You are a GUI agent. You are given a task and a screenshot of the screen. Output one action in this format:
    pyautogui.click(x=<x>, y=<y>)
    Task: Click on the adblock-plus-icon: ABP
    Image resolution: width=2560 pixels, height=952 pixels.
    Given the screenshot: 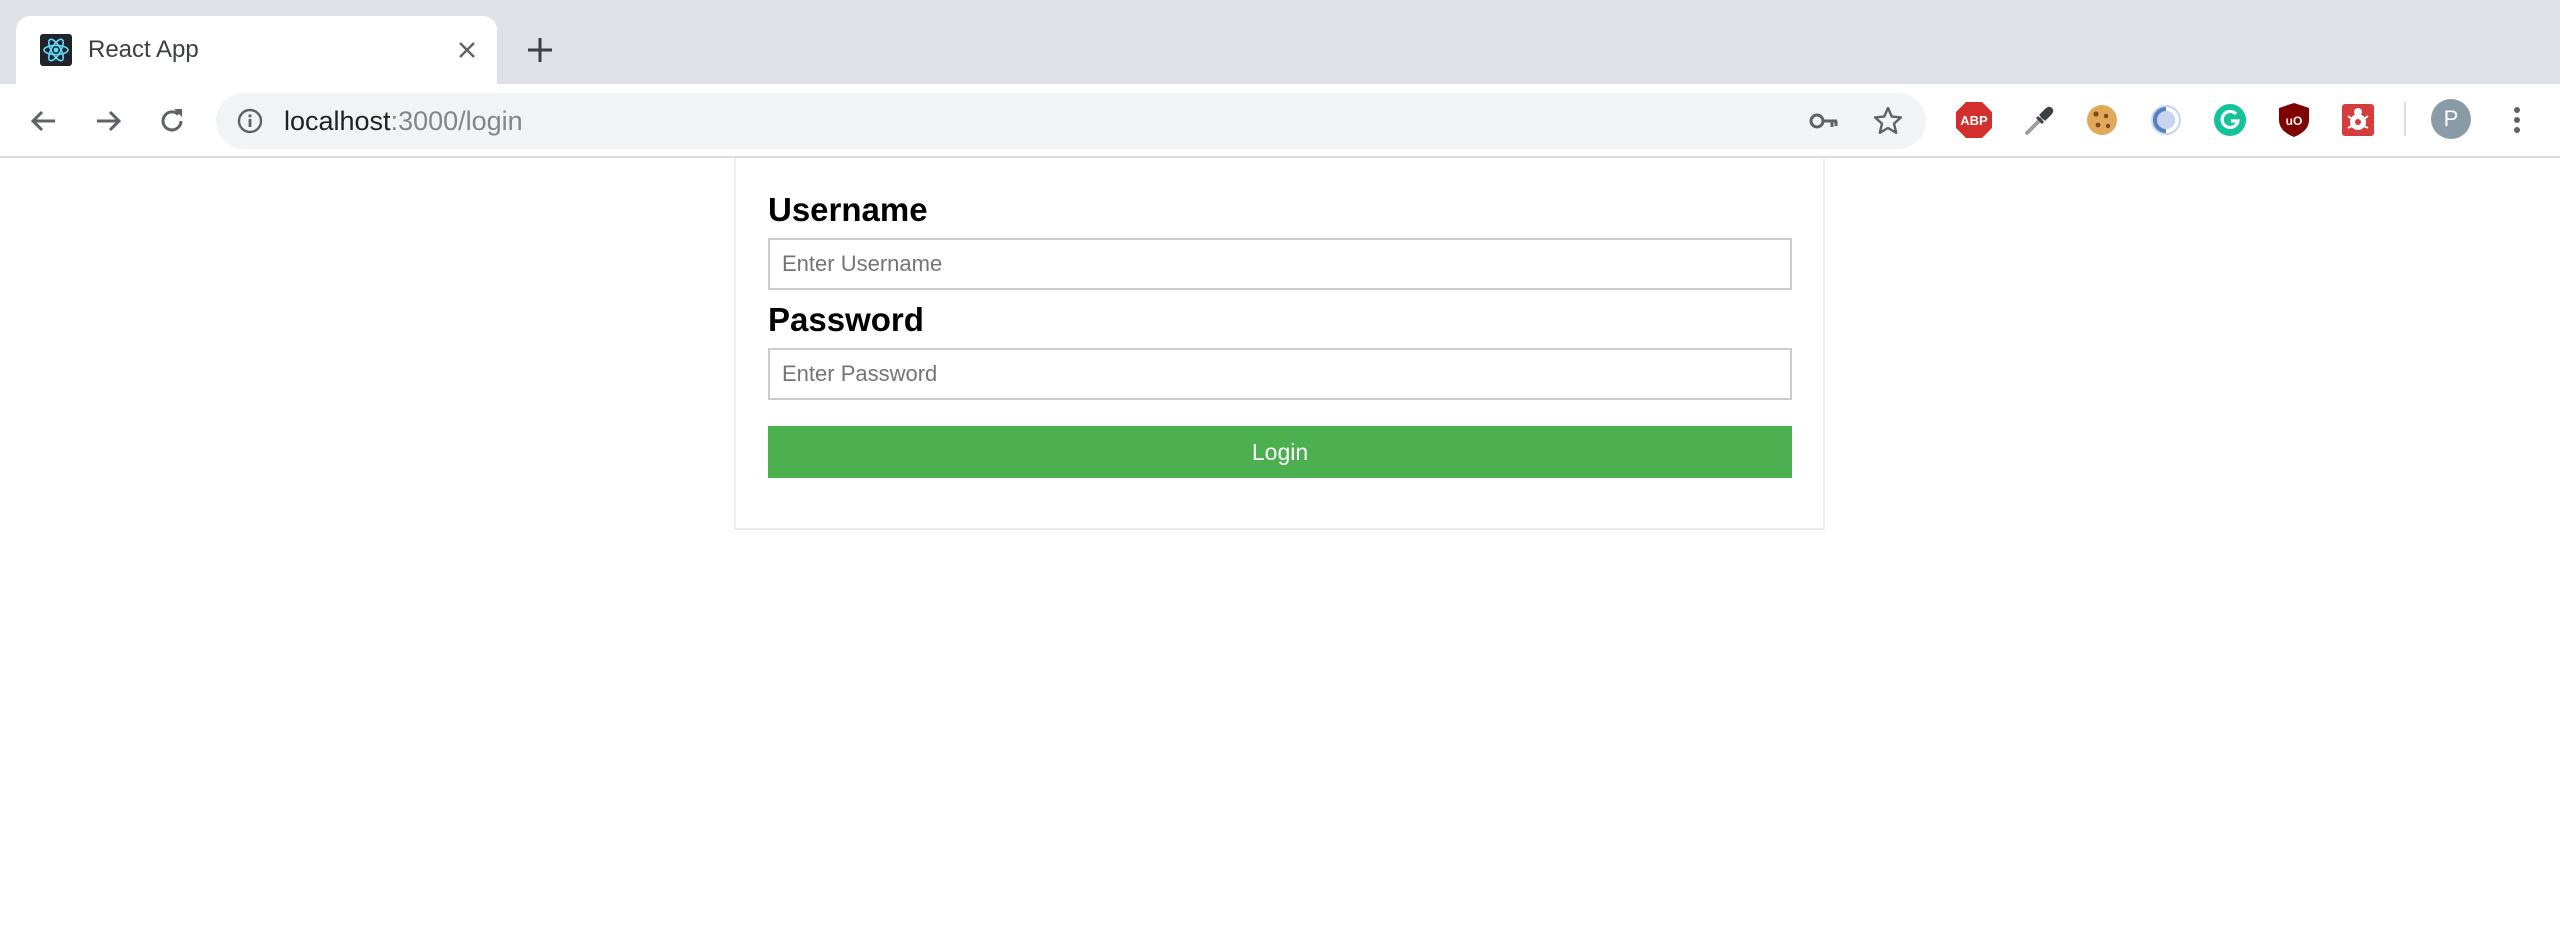 What is the action you would take?
    pyautogui.click(x=1974, y=120)
    